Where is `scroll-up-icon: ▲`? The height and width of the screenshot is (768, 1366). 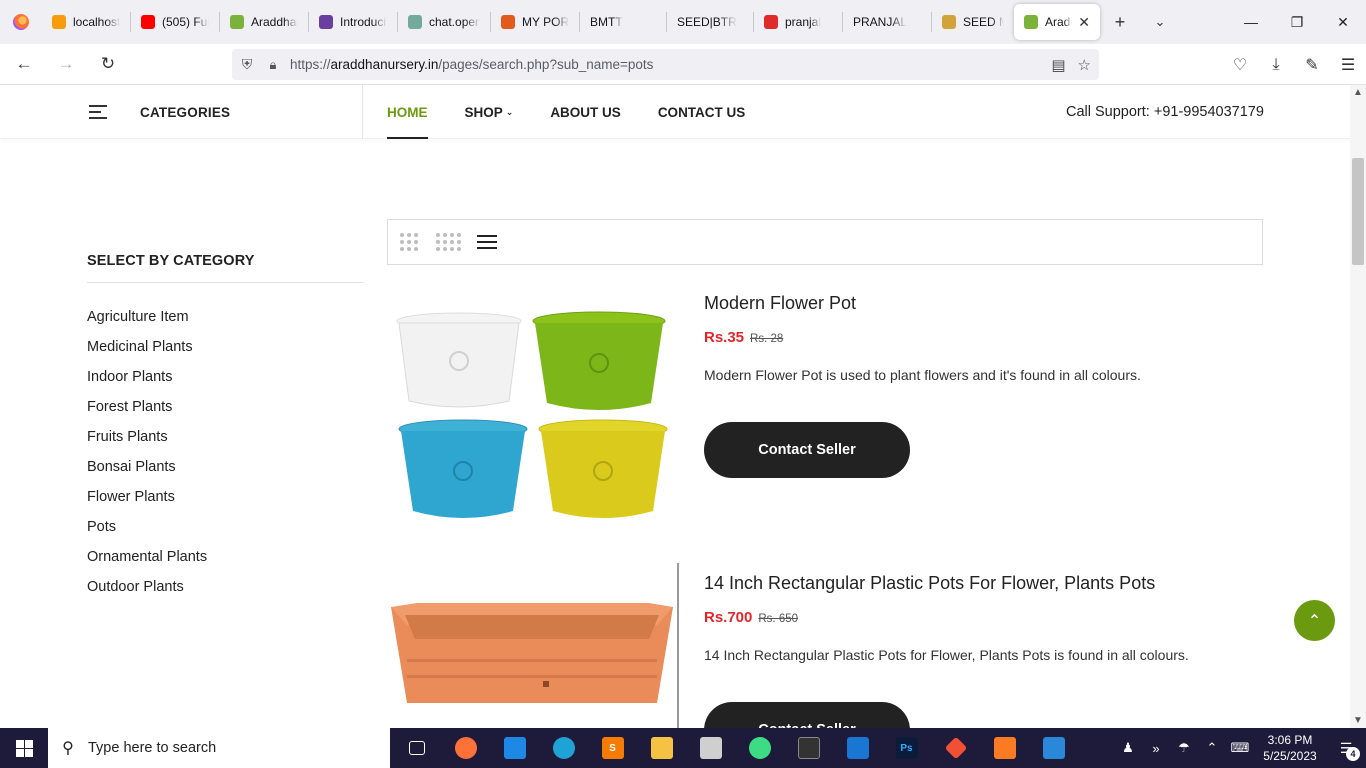
scroll-up-icon: ▲ is located at coordinates (1358, 92).